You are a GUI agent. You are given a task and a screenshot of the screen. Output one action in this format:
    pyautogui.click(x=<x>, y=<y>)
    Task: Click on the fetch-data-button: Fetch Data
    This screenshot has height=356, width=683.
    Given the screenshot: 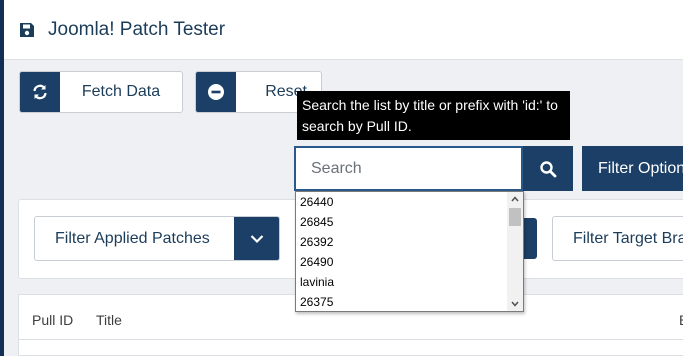 What is the action you would take?
    pyautogui.click(x=101, y=92)
    